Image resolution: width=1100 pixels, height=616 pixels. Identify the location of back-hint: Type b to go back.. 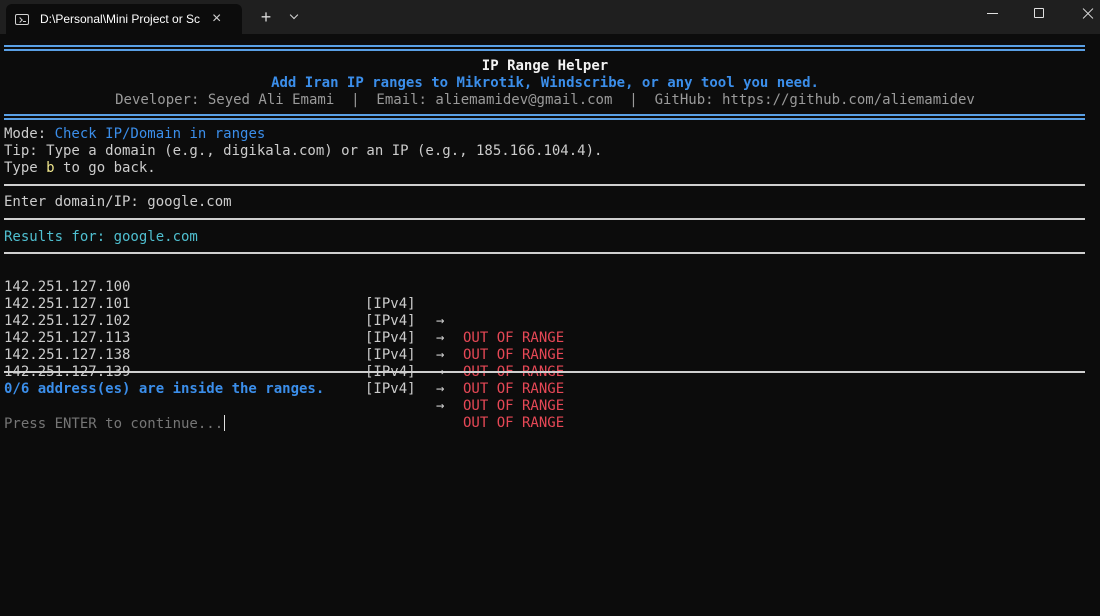
(80, 168).